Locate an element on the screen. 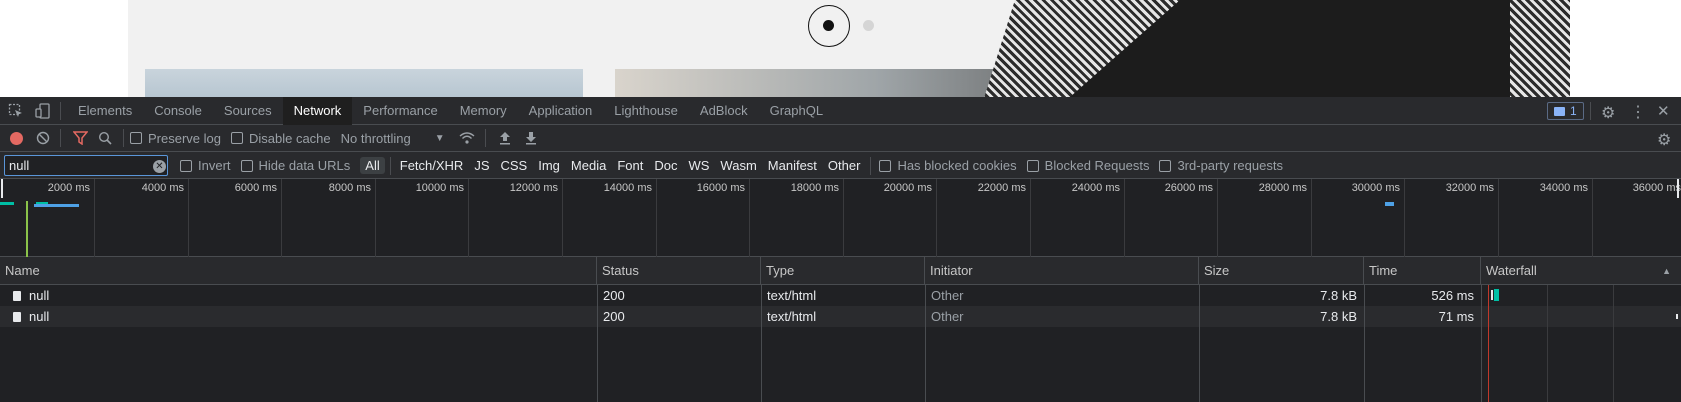  sort-ascending-icon: ▲ is located at coordinates (1666, 271).